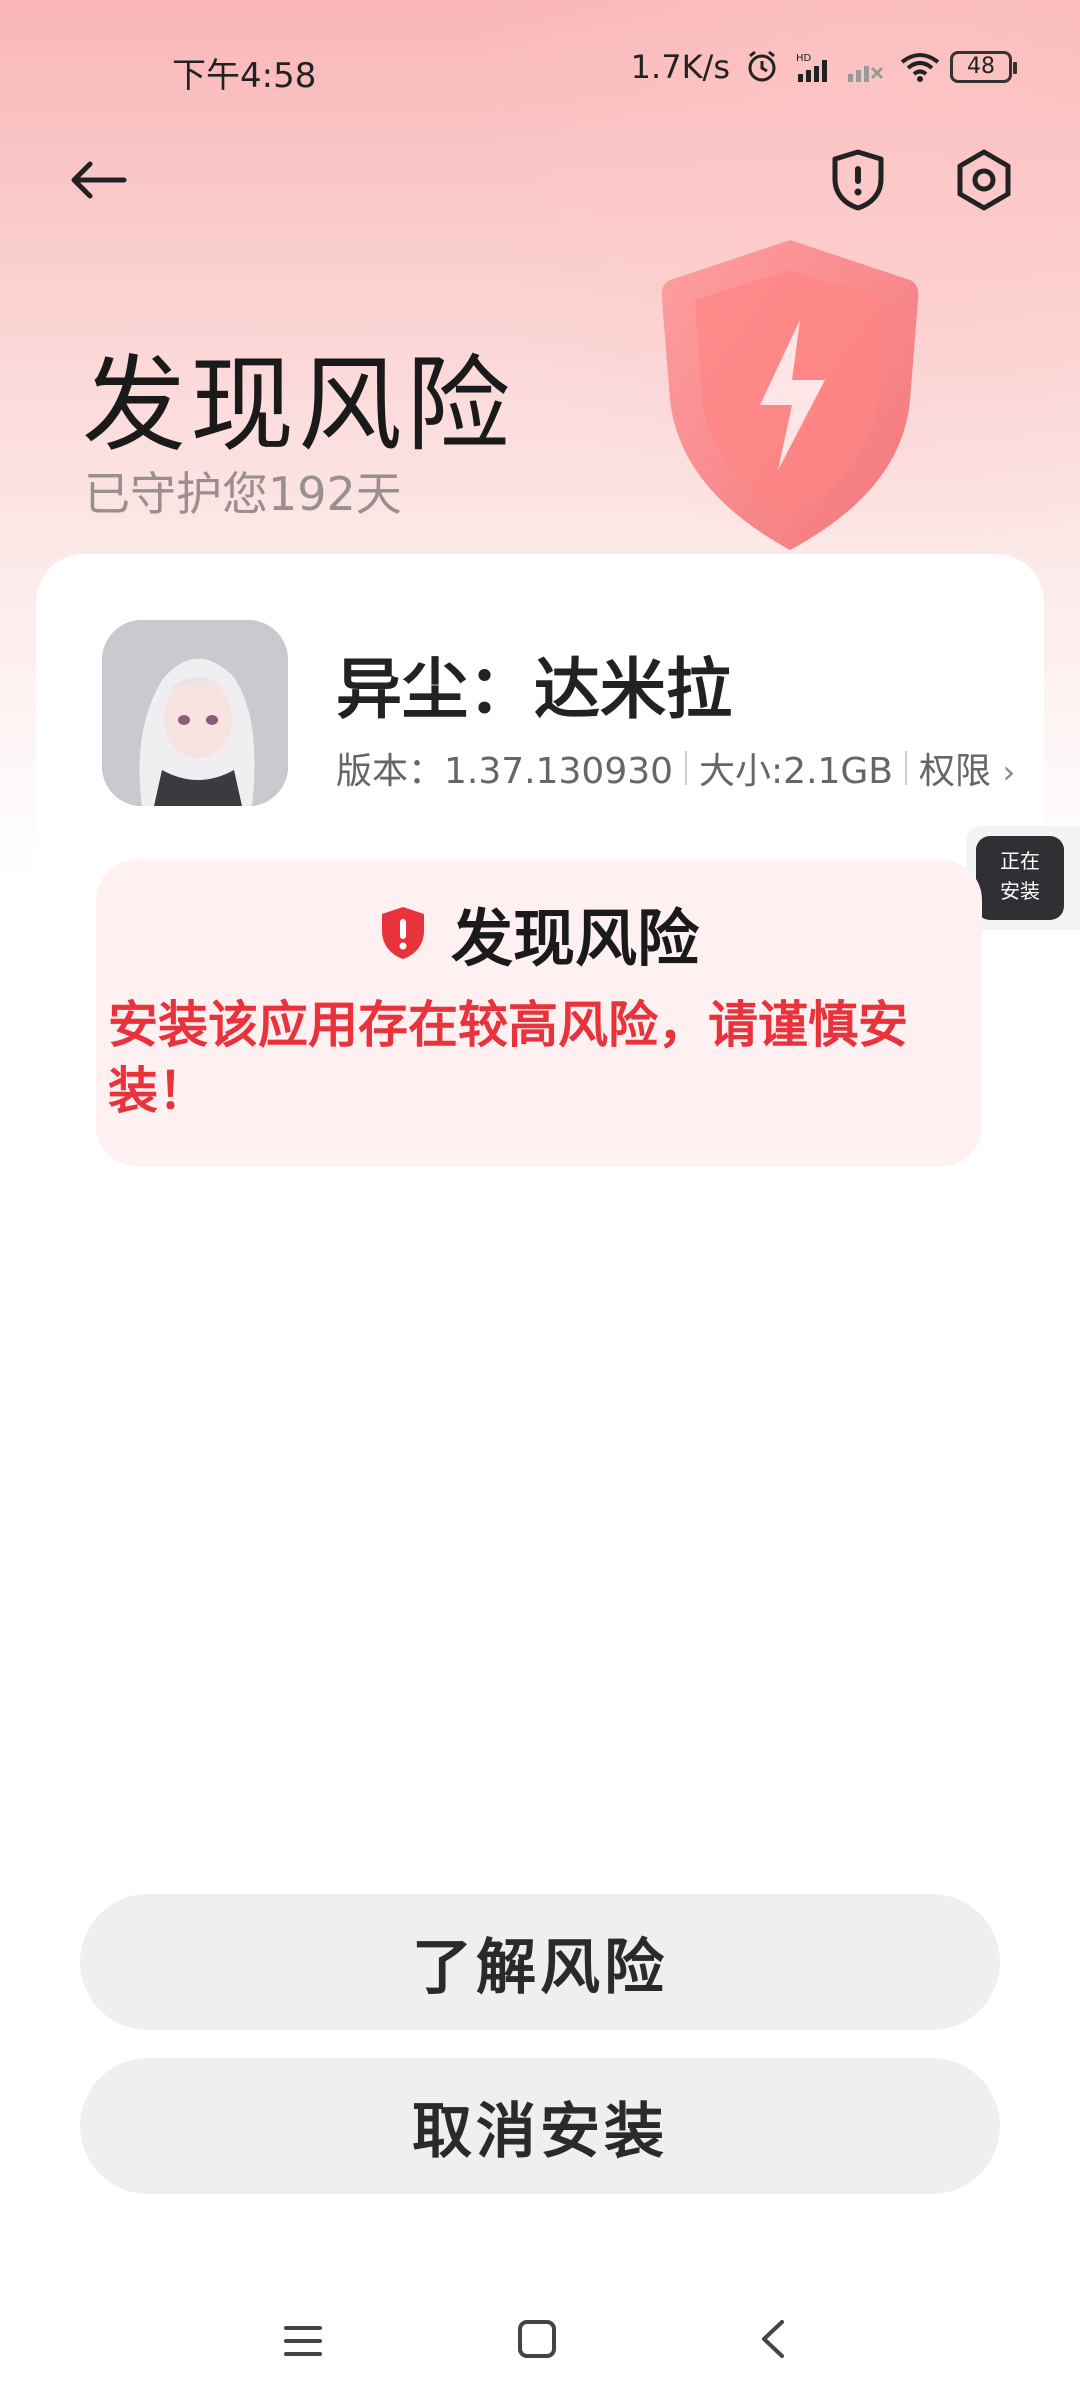 The image size is (1080, 2400). What do you see at coordinates (244, 76) in the screenshot?
I see `status-time: 下午4:58` at bounding box center [244, 76].